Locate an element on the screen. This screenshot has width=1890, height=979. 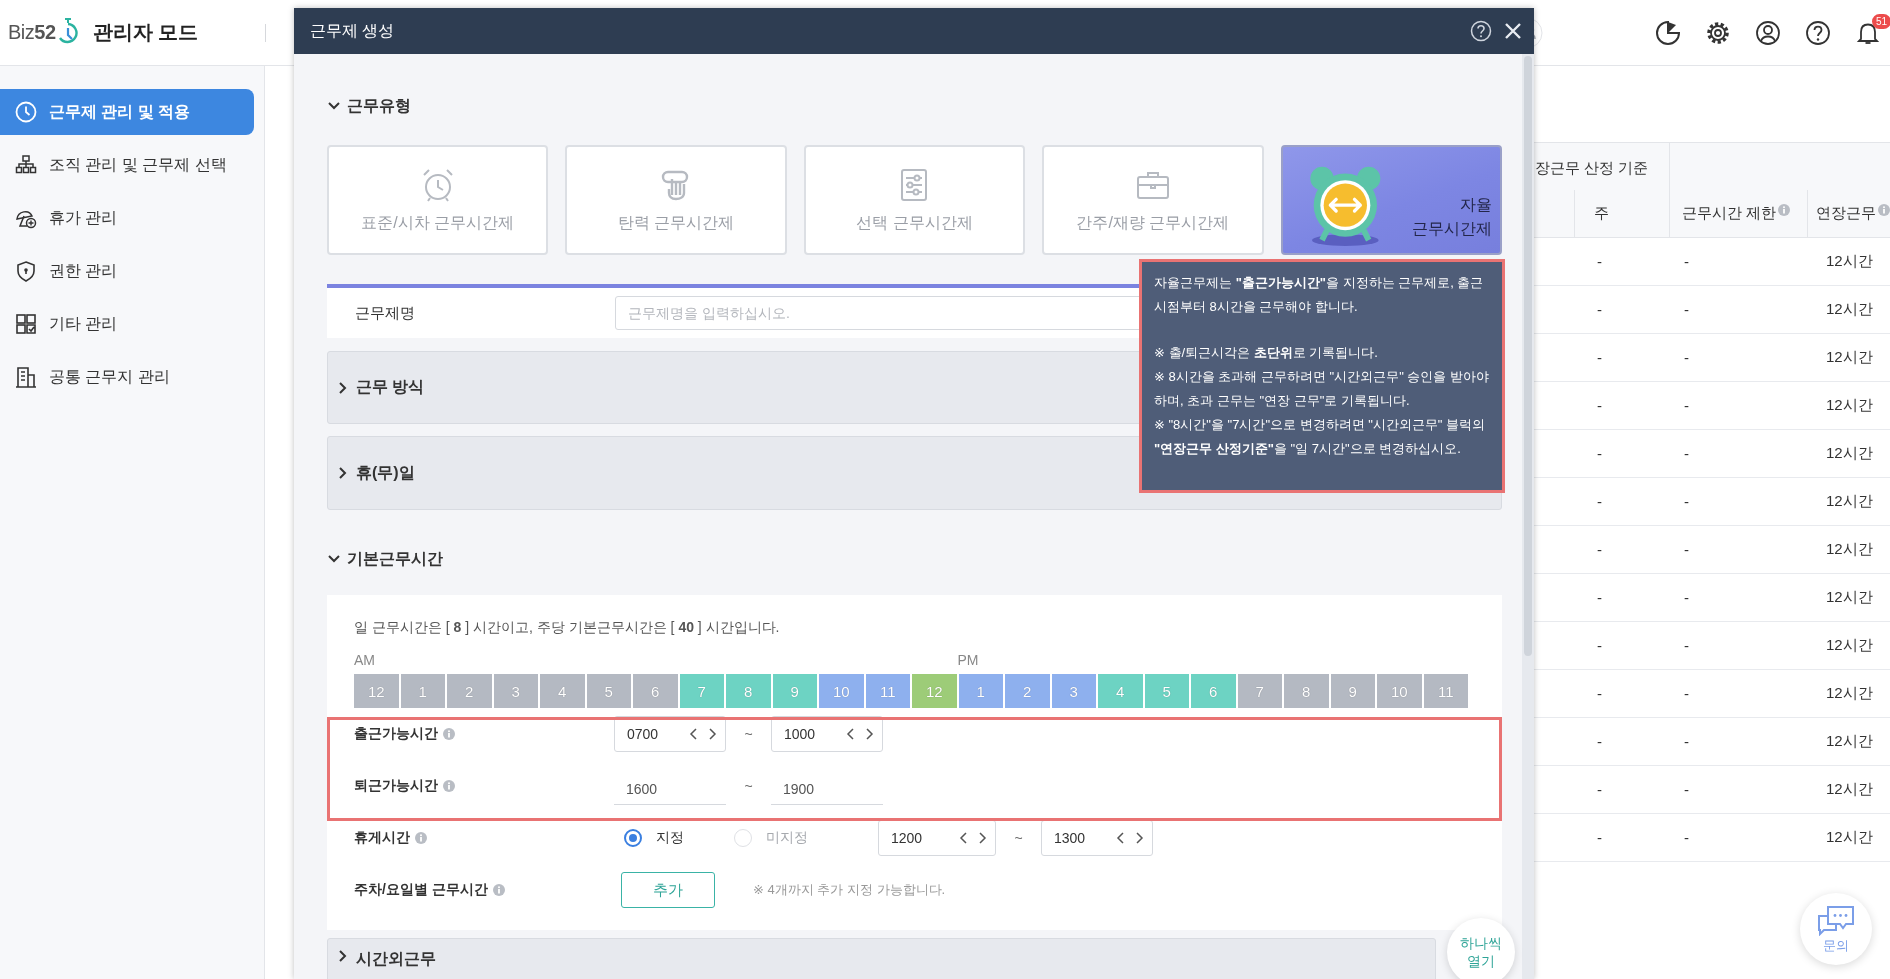
hour-cell: 8 is located at coordinates (748, 691).